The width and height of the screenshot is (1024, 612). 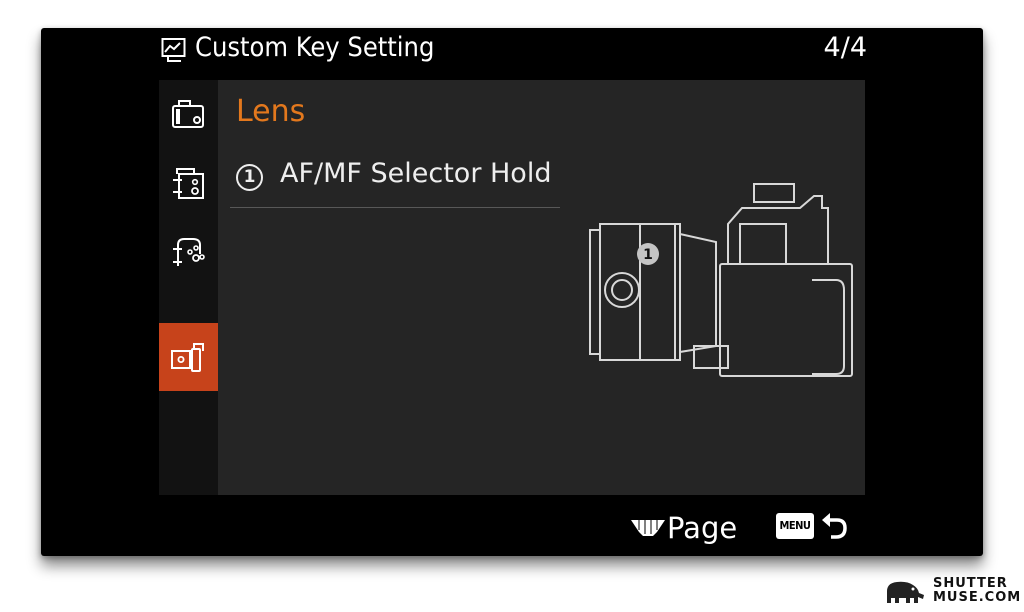 I want to click on camera-controls-icon, so click(x=188, y=252).